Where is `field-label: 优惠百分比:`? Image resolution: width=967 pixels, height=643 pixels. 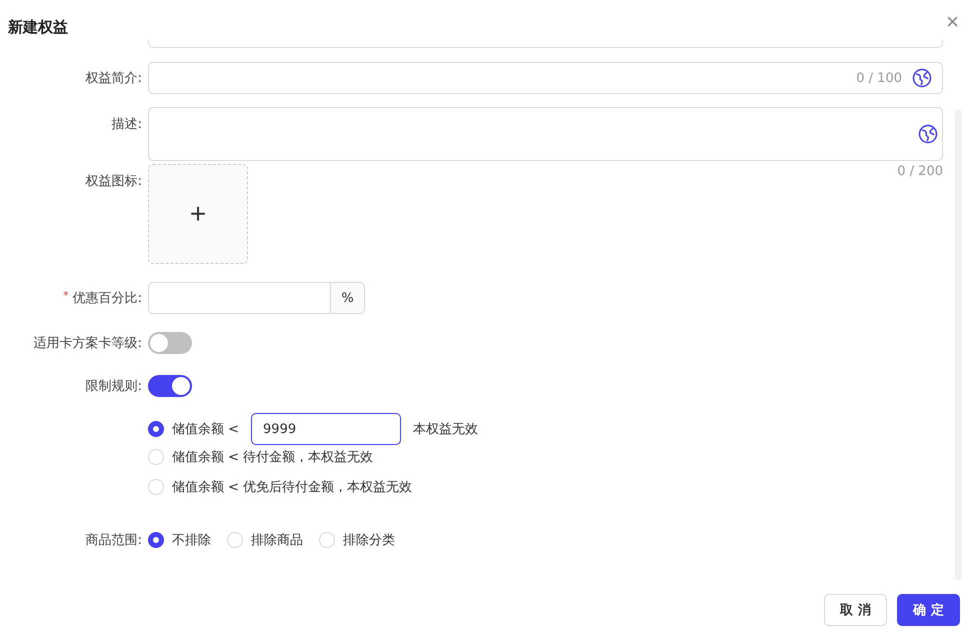
field-label: 优惠百分比: is located at coordinates (107, 298).